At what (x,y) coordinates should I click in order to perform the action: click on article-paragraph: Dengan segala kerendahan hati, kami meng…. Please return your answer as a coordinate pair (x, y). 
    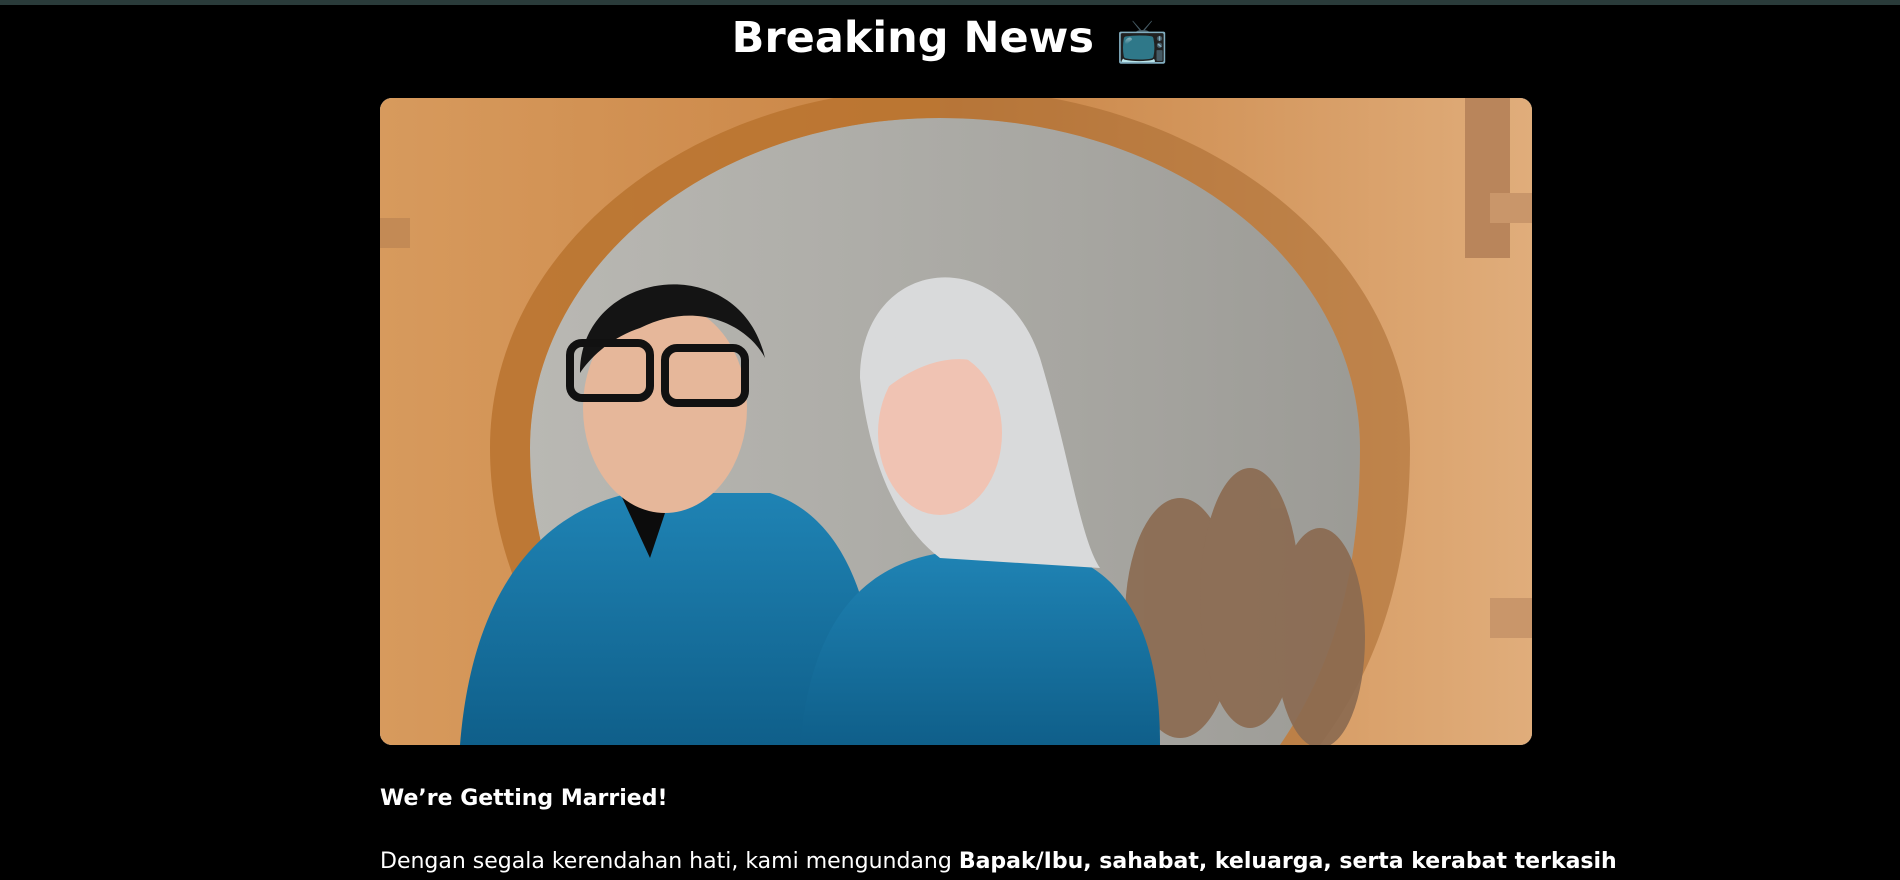
    Looking at the image, I should click on (998, 861).